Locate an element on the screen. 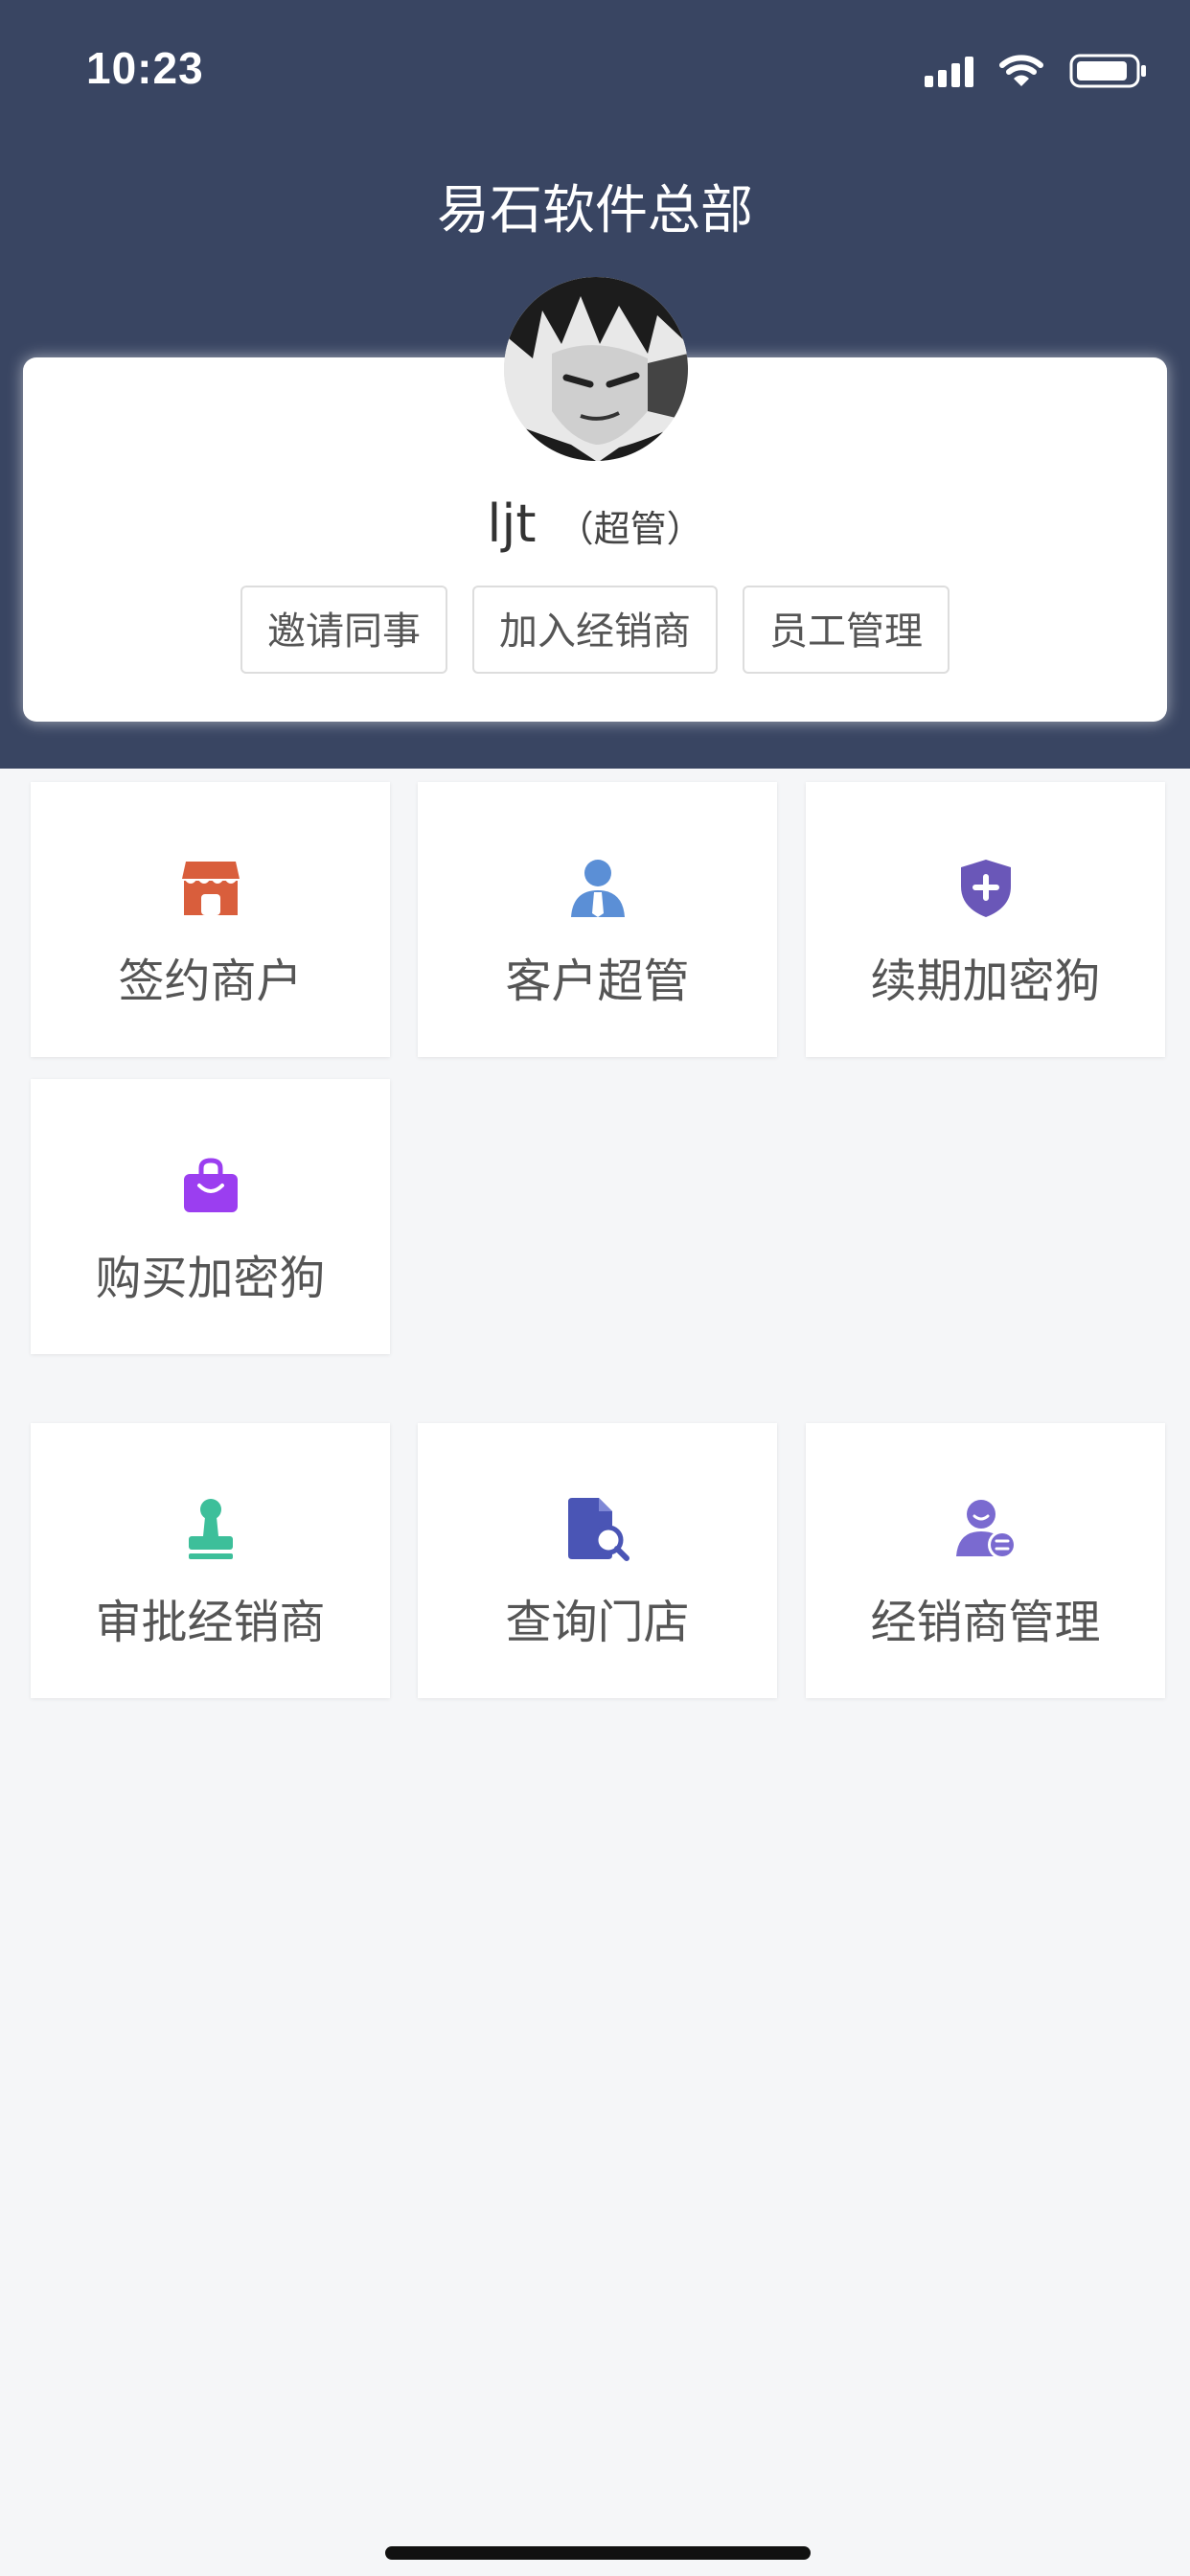  tile-label: 客户超管 is located at coordinates (598, 981).